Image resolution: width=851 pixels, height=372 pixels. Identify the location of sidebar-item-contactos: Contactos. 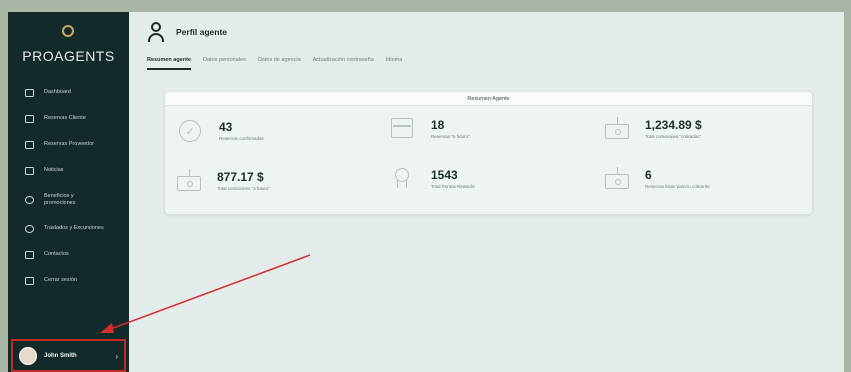
(68, 255).